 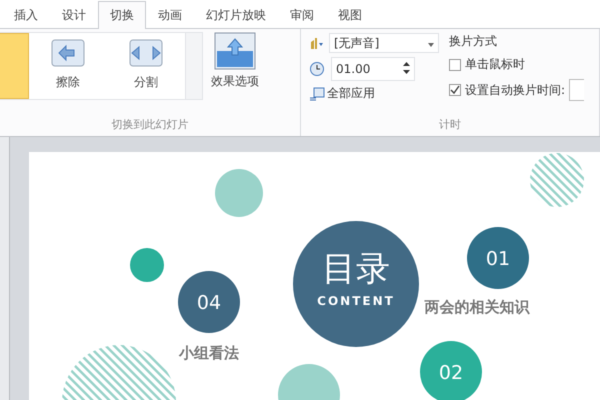 I want to click on duration-spinner: 01.00, so click(x=373, y=69).